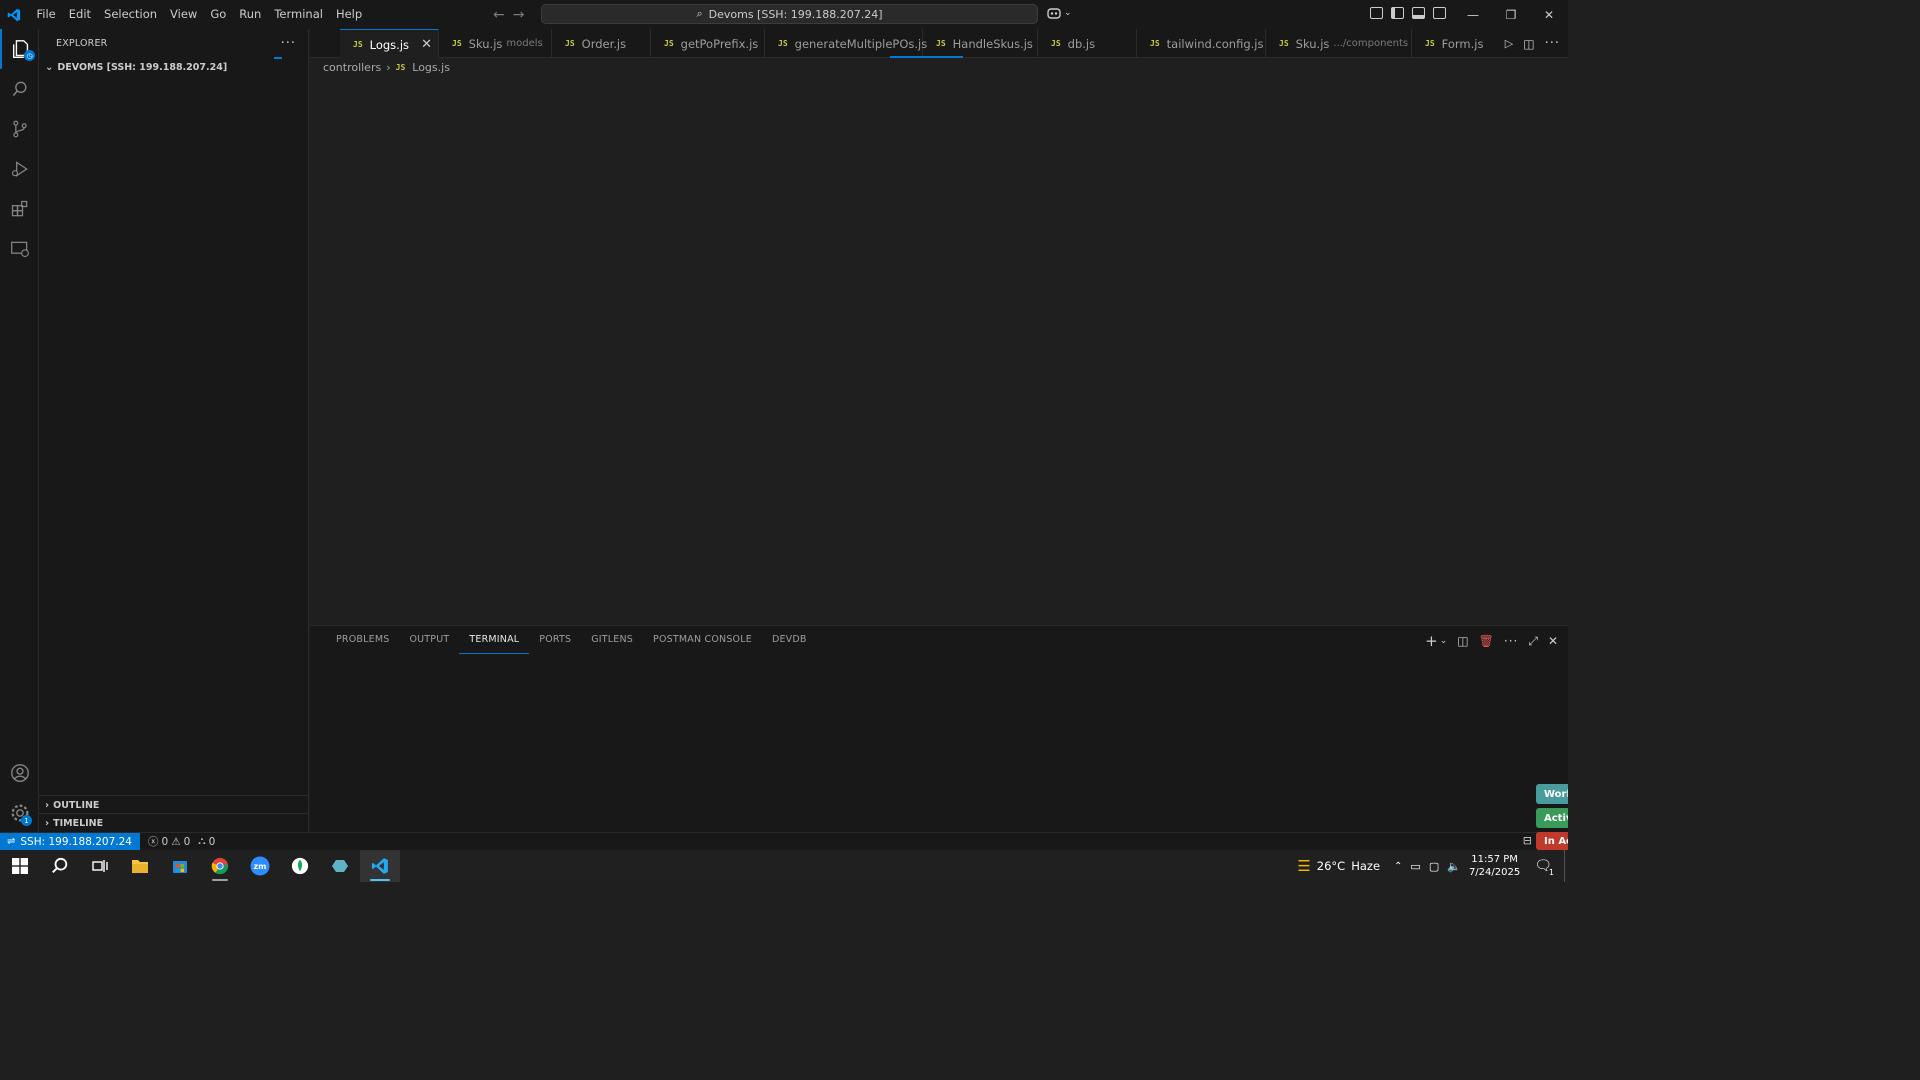 This screenshot has width=1920, height=1080. I want to click on manage-activity: 1, so click(19, 813).